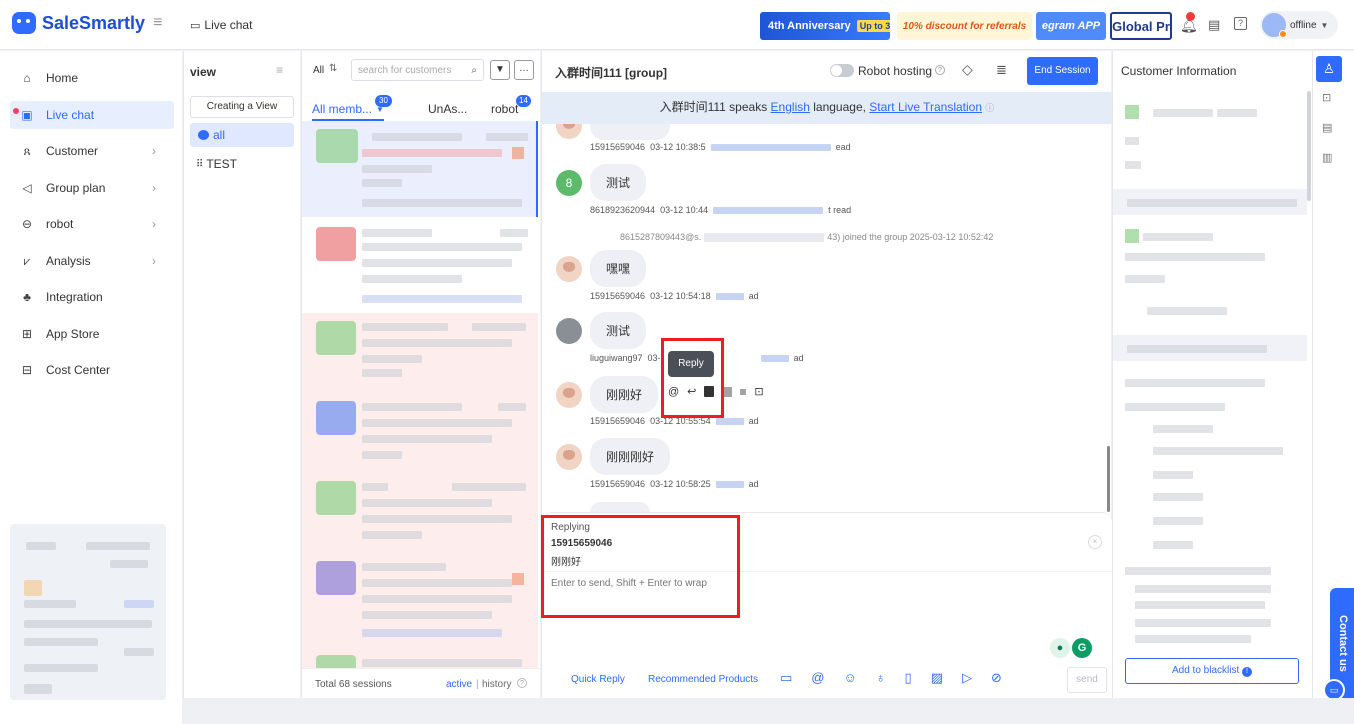  What do you see at coordinates (703, 679) in the screenshot?
I see `recommended-products-link: Recommended Products` at bounding box center [703, 679].